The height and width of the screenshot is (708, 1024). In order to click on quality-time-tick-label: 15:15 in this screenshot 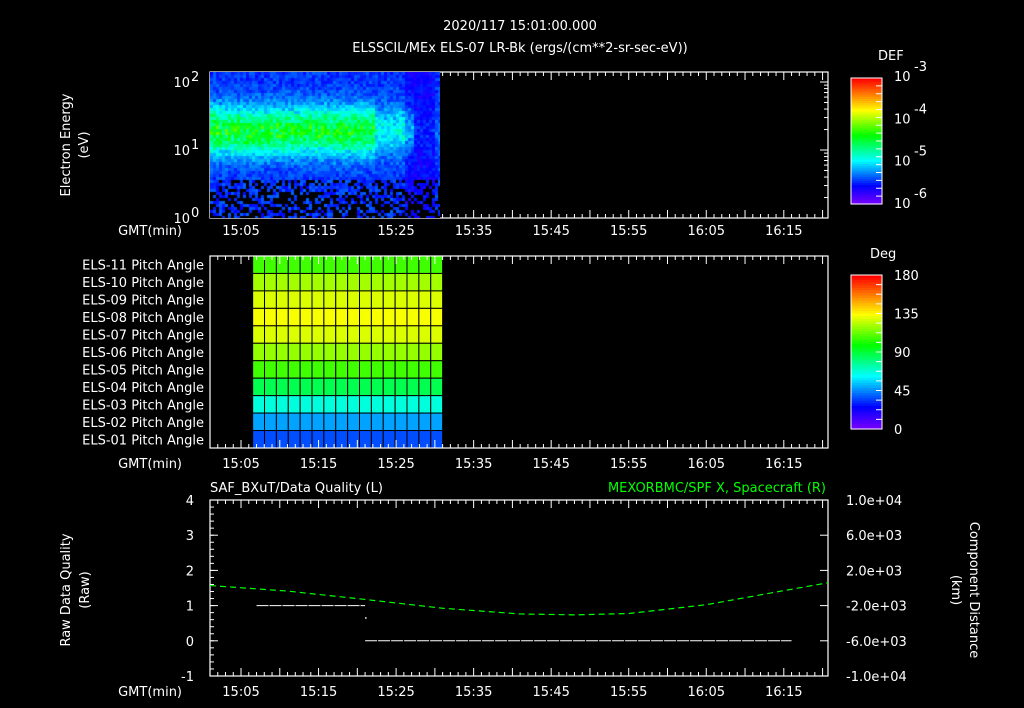, I will do `click(318, 692)`.